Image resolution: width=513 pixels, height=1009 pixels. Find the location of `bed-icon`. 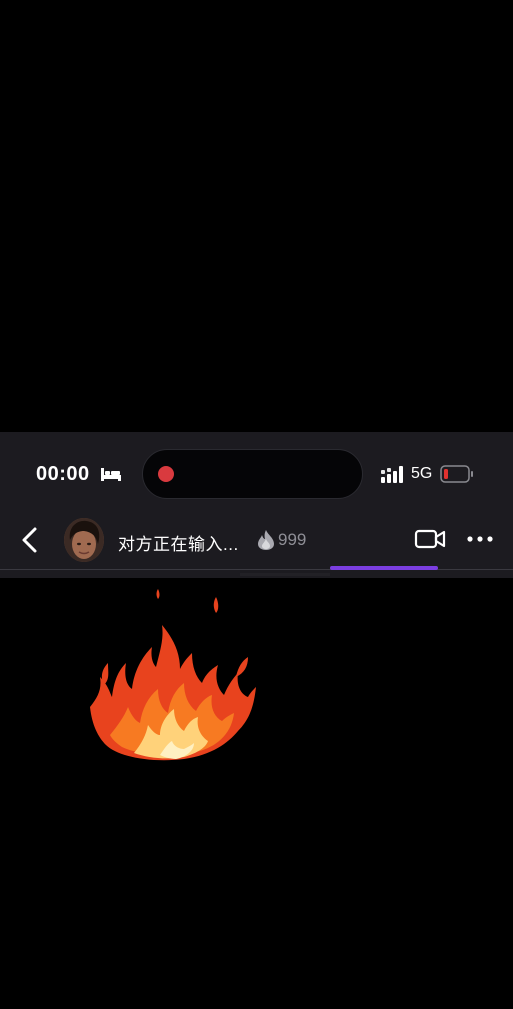

bed-icon is located at coordinates (111, 474).